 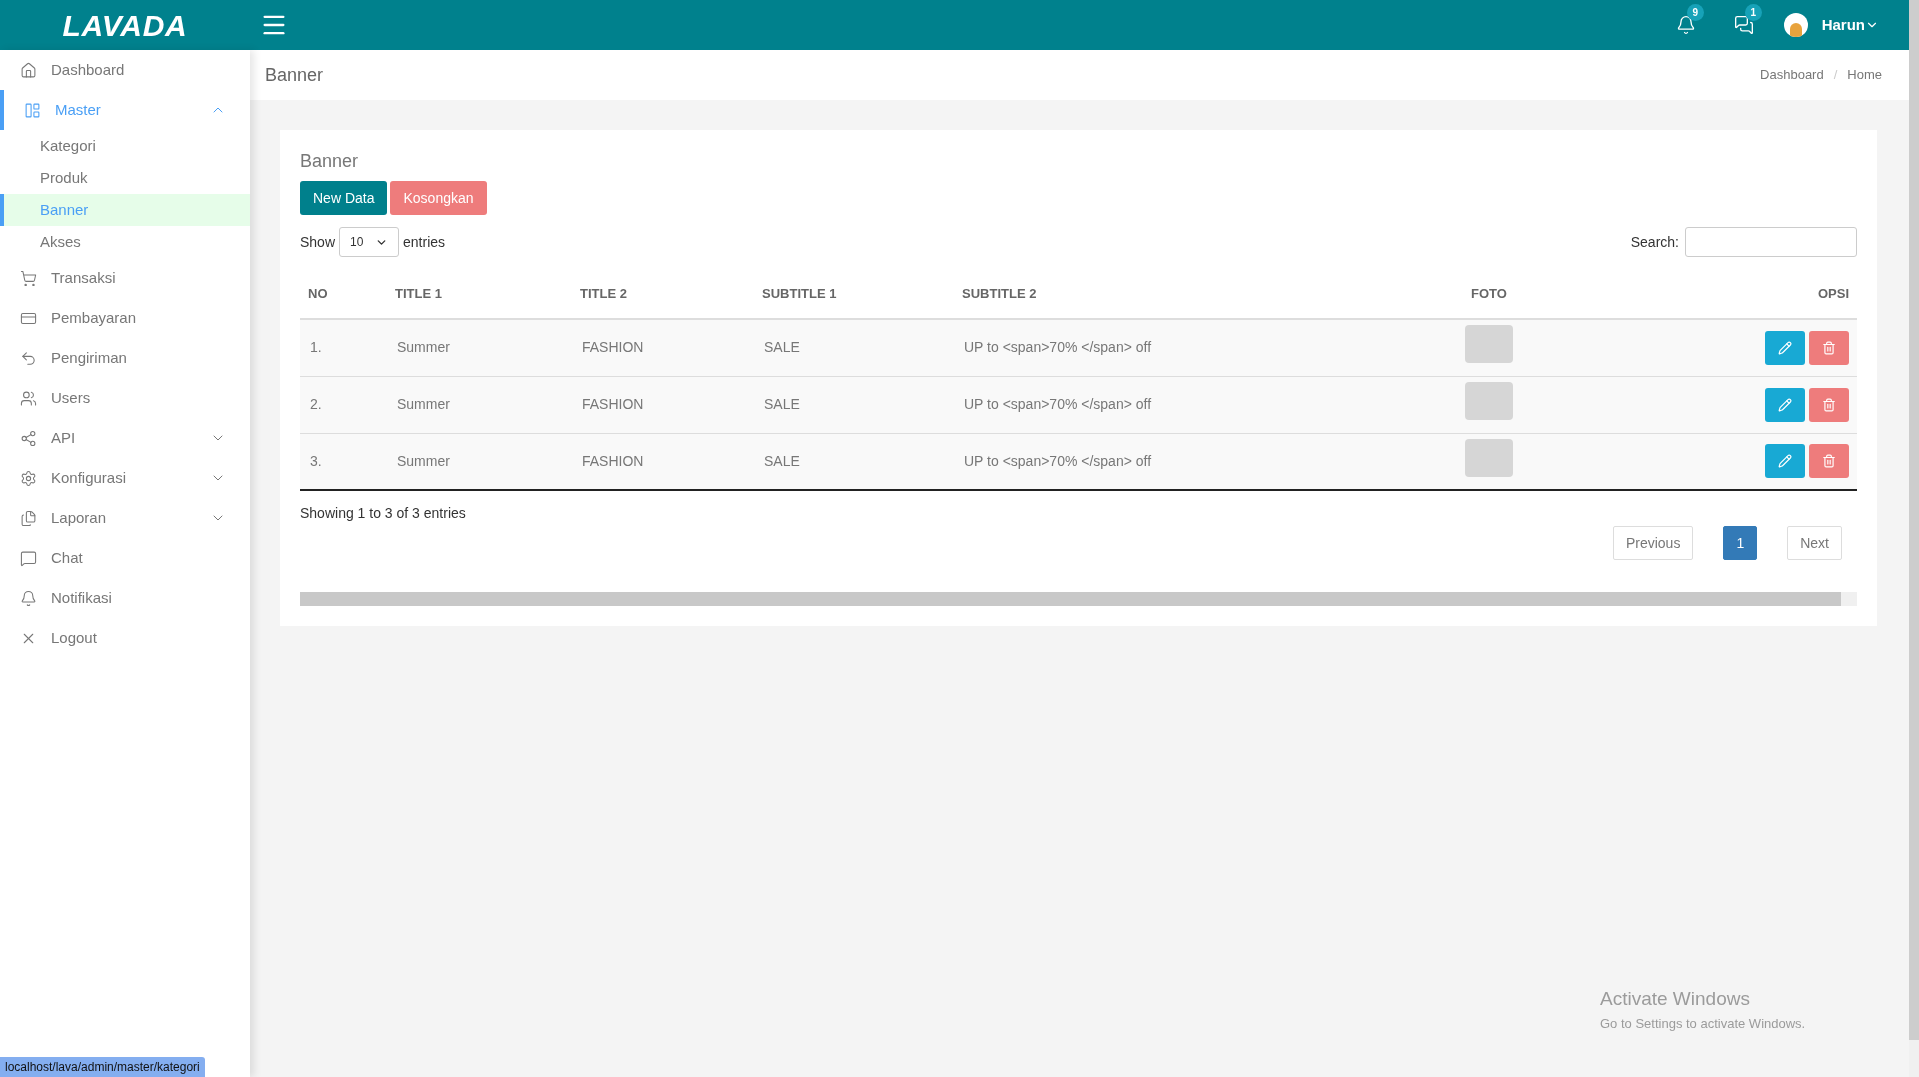 What do you see at coordinates (854, 294) in the screenshot?
I see `column-header: SUBTITLE 1` at bounding box center [854, 294].